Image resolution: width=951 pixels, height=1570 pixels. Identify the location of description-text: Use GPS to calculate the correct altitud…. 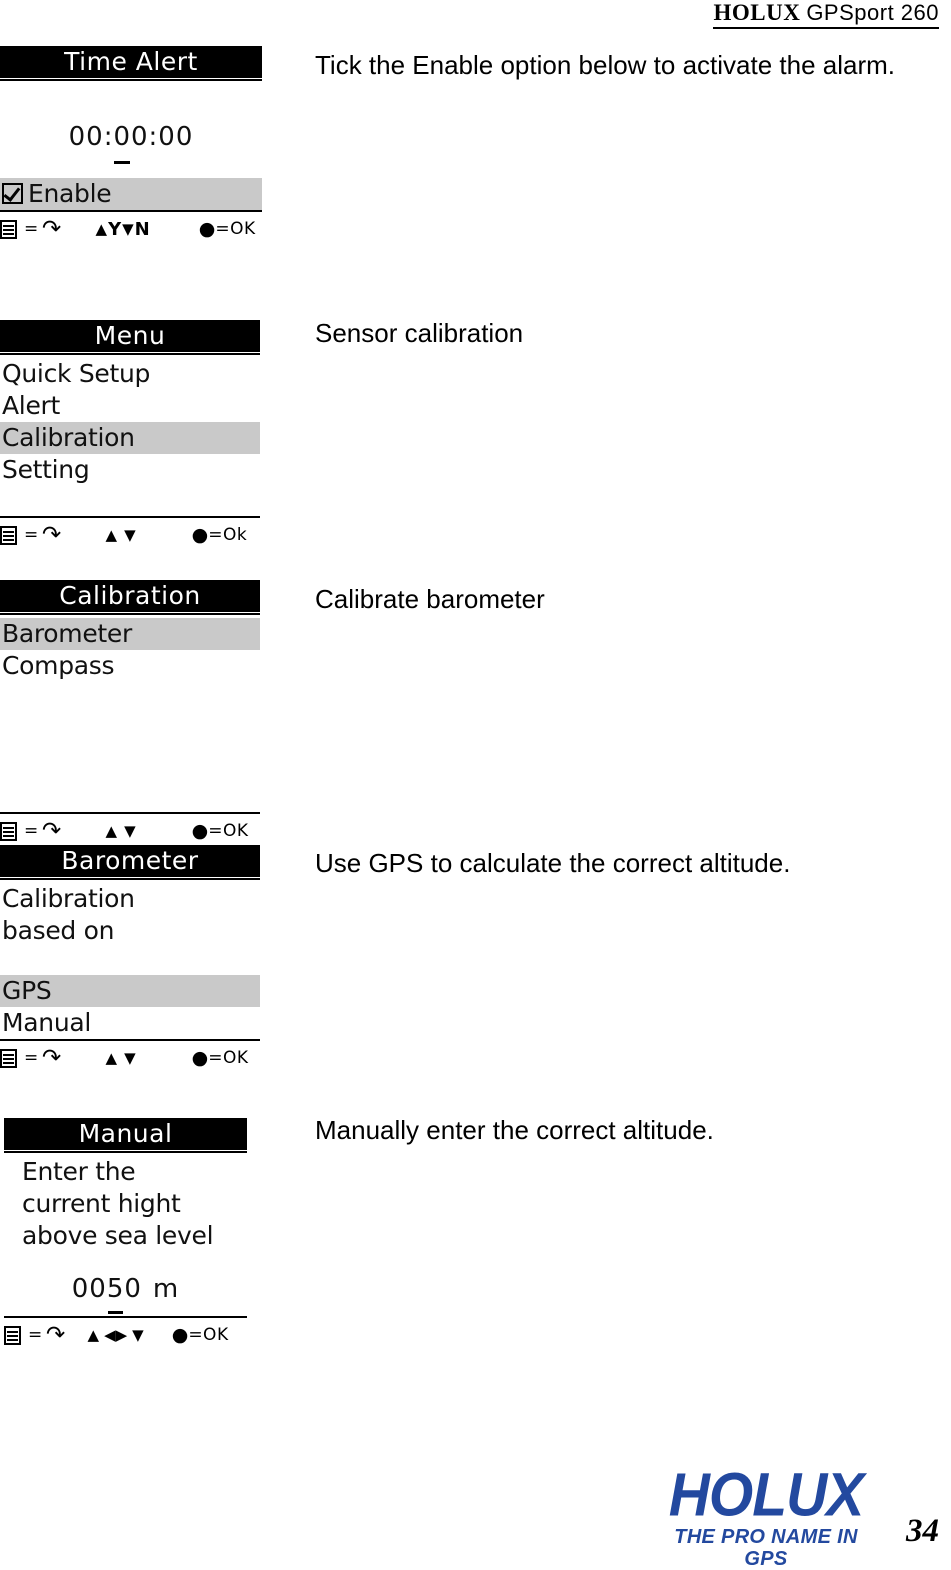
(553, 863).